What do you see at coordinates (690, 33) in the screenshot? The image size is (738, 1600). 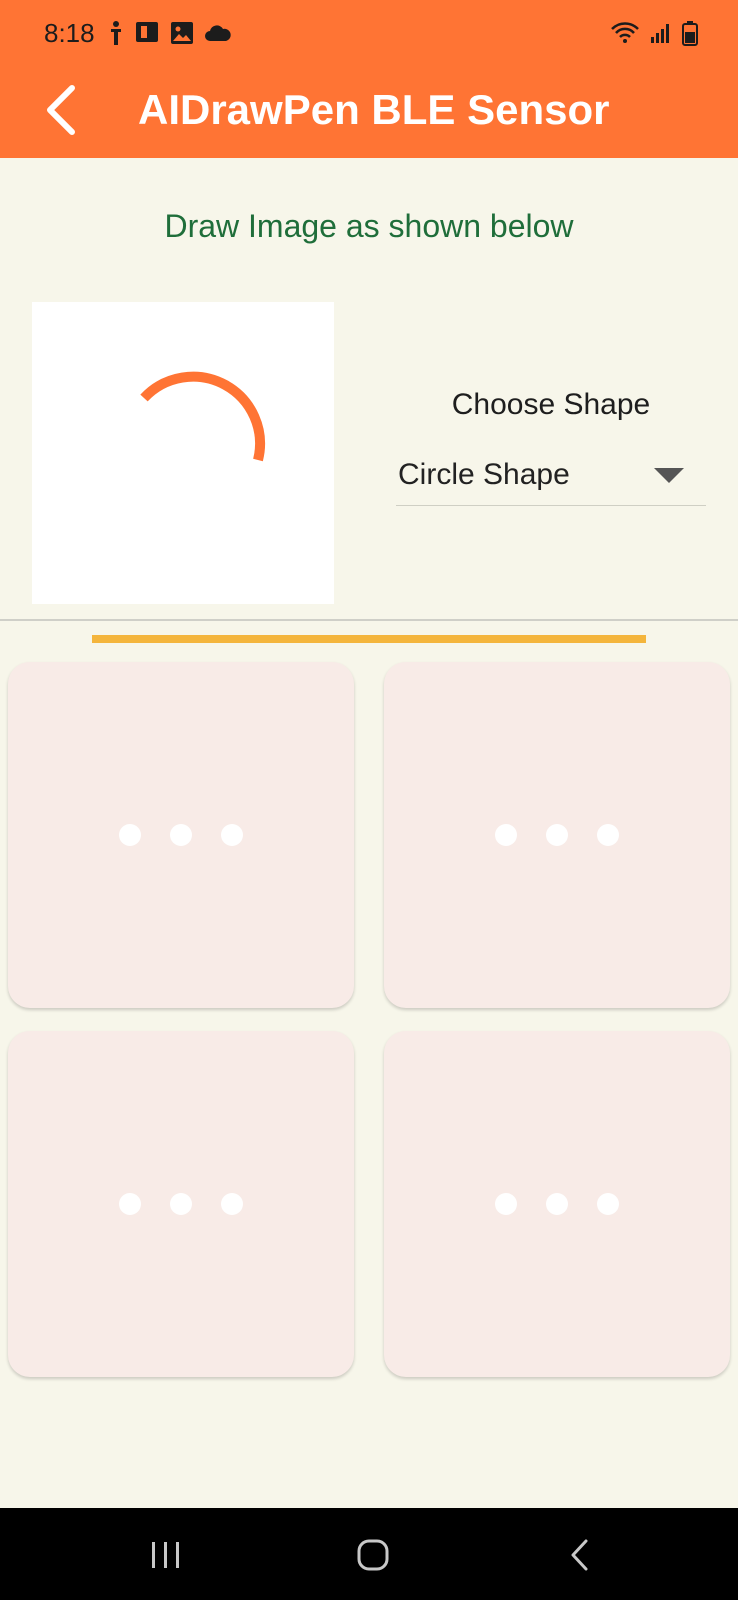 I see `battery-icon` at bounding box center [690, 33].